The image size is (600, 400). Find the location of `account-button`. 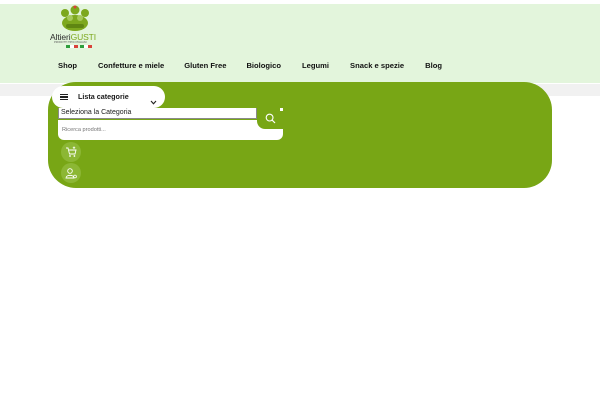

account-button is located at coordinates (71, 173).